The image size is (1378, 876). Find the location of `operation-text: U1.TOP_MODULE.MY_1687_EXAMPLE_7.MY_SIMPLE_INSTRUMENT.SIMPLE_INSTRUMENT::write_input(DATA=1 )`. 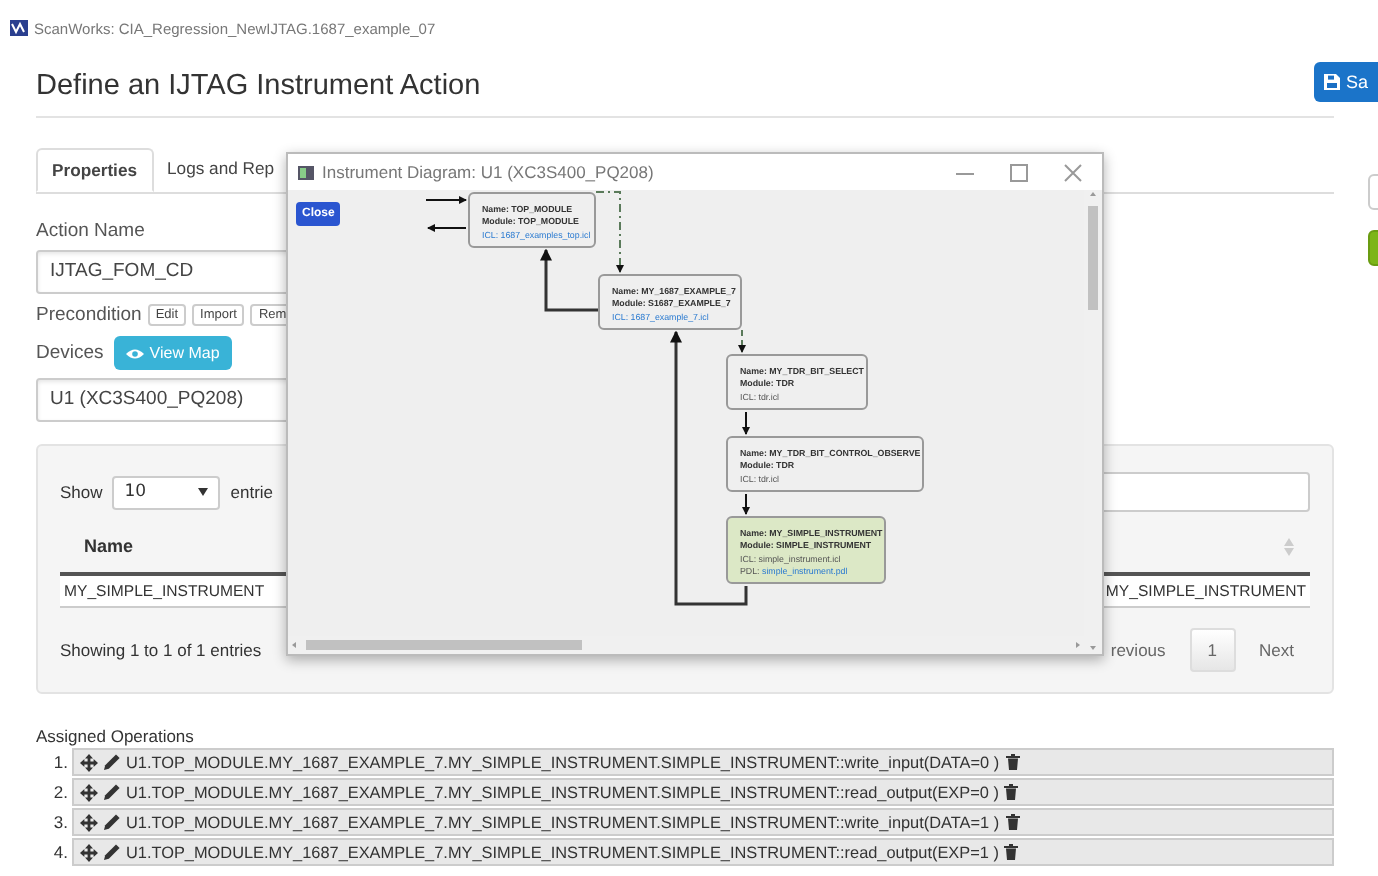

operation-text: U1.TOP_MODULE.MY_1687_EXAMPLE_7.MY_SIMPLE_INSTRUMENT.SIMPLE_INSTRUMENT::write_input(DATA=1 ) is located at coordinates (563, 822).